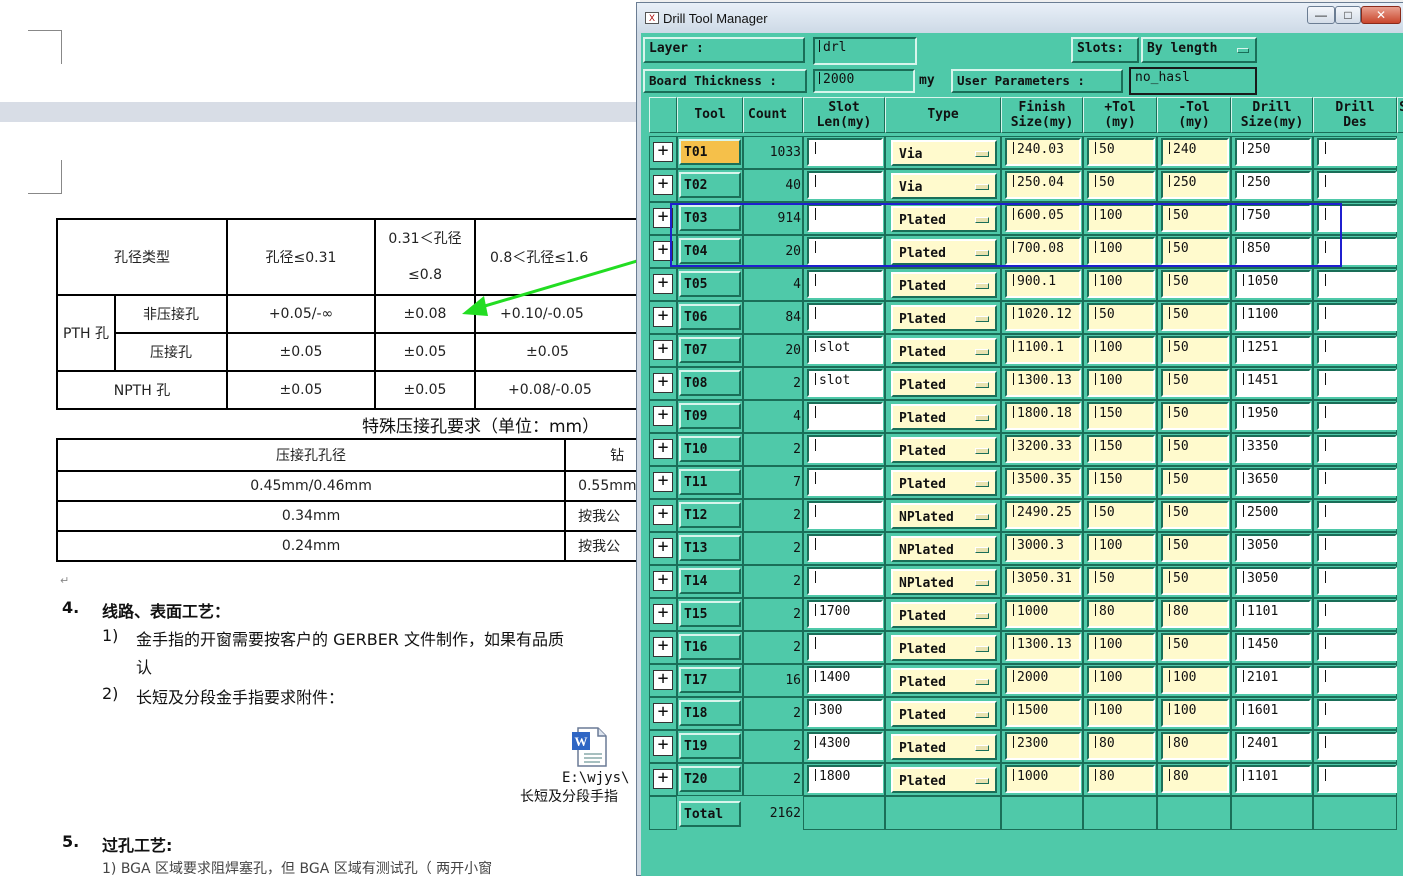 The height and width of the screenshot is (876, 1403). What do you see at coordinates (1043, 482) in the screenshot?
I see `finish-size-input: 3500.35` at bounding box center [1043, 482].